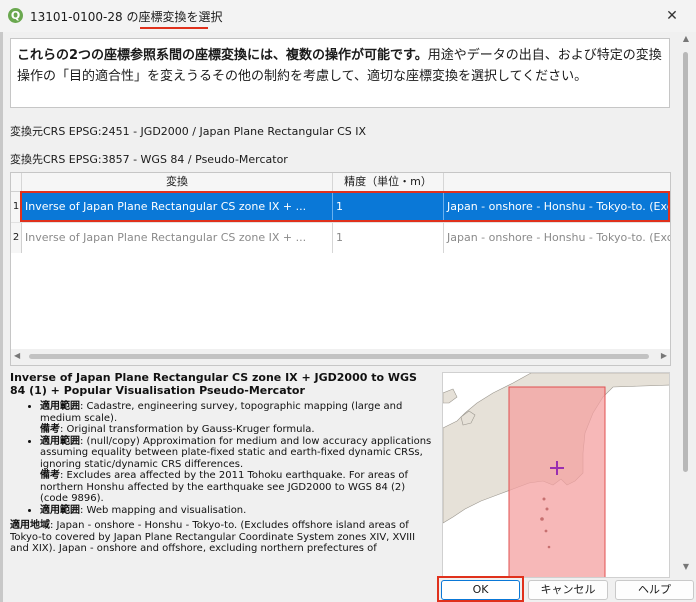 This screenshot has height=602, width=696. What do you see at coordinates (557, 481) in the screenshot?
I see `area-of-use-bbox` at bounding box center [557, 481].